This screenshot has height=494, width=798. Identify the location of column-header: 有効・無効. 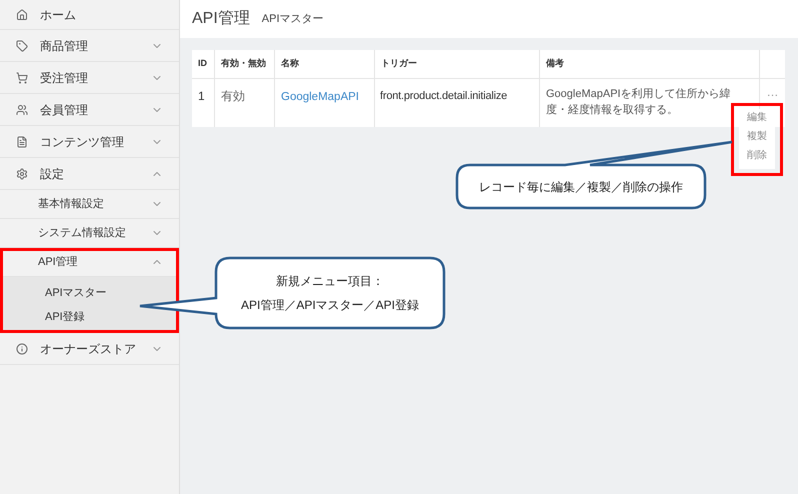
(245, 64).